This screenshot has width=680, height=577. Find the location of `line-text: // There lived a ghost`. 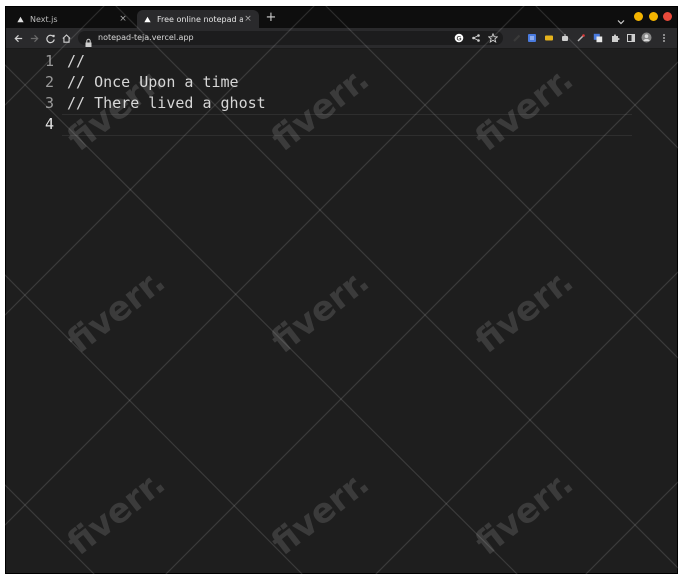

line-text: // There lived a ghost is located at coordinates (166, 103).